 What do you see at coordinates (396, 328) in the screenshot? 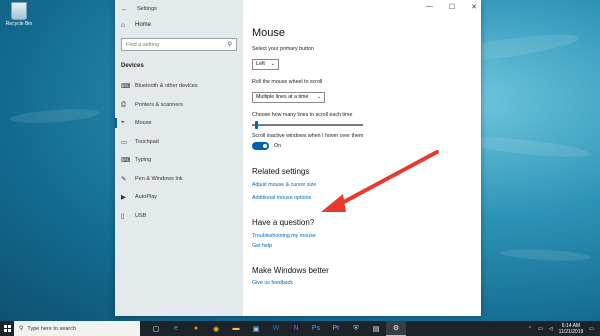
I see `settings-icon: ⚙` at bounding box center [396, 328].